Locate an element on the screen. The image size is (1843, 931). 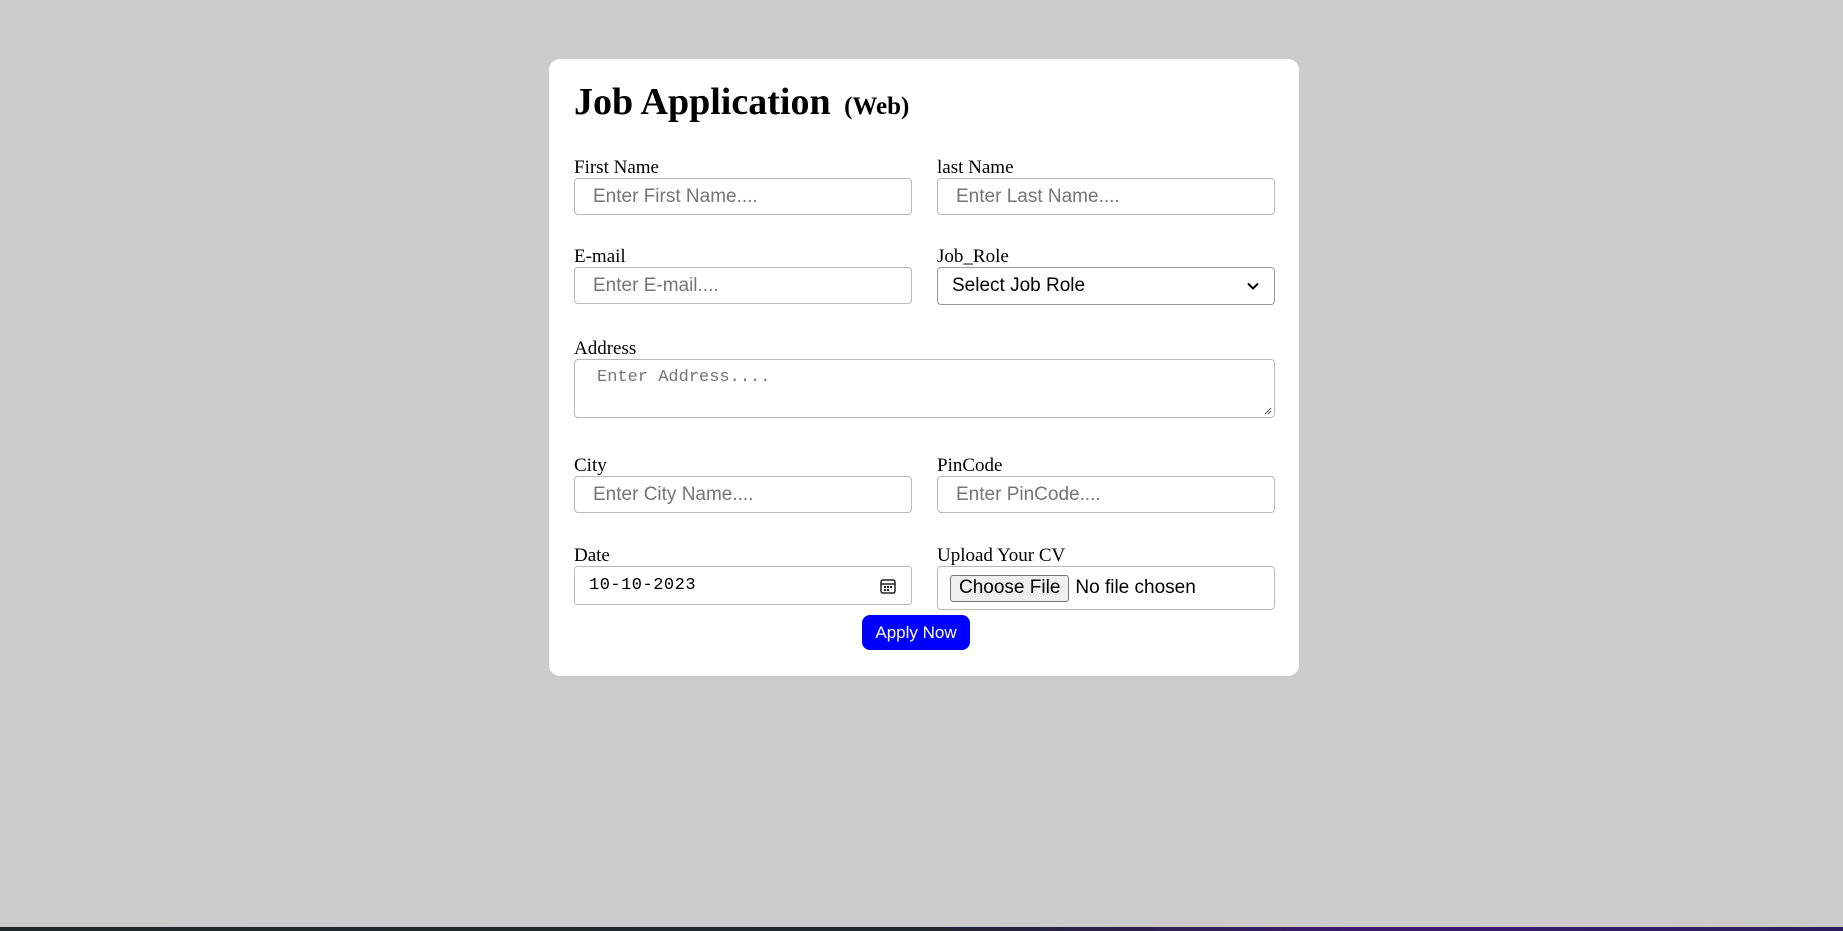
job-role-selected: Select Job Role is located at coordinates (1019, 285).